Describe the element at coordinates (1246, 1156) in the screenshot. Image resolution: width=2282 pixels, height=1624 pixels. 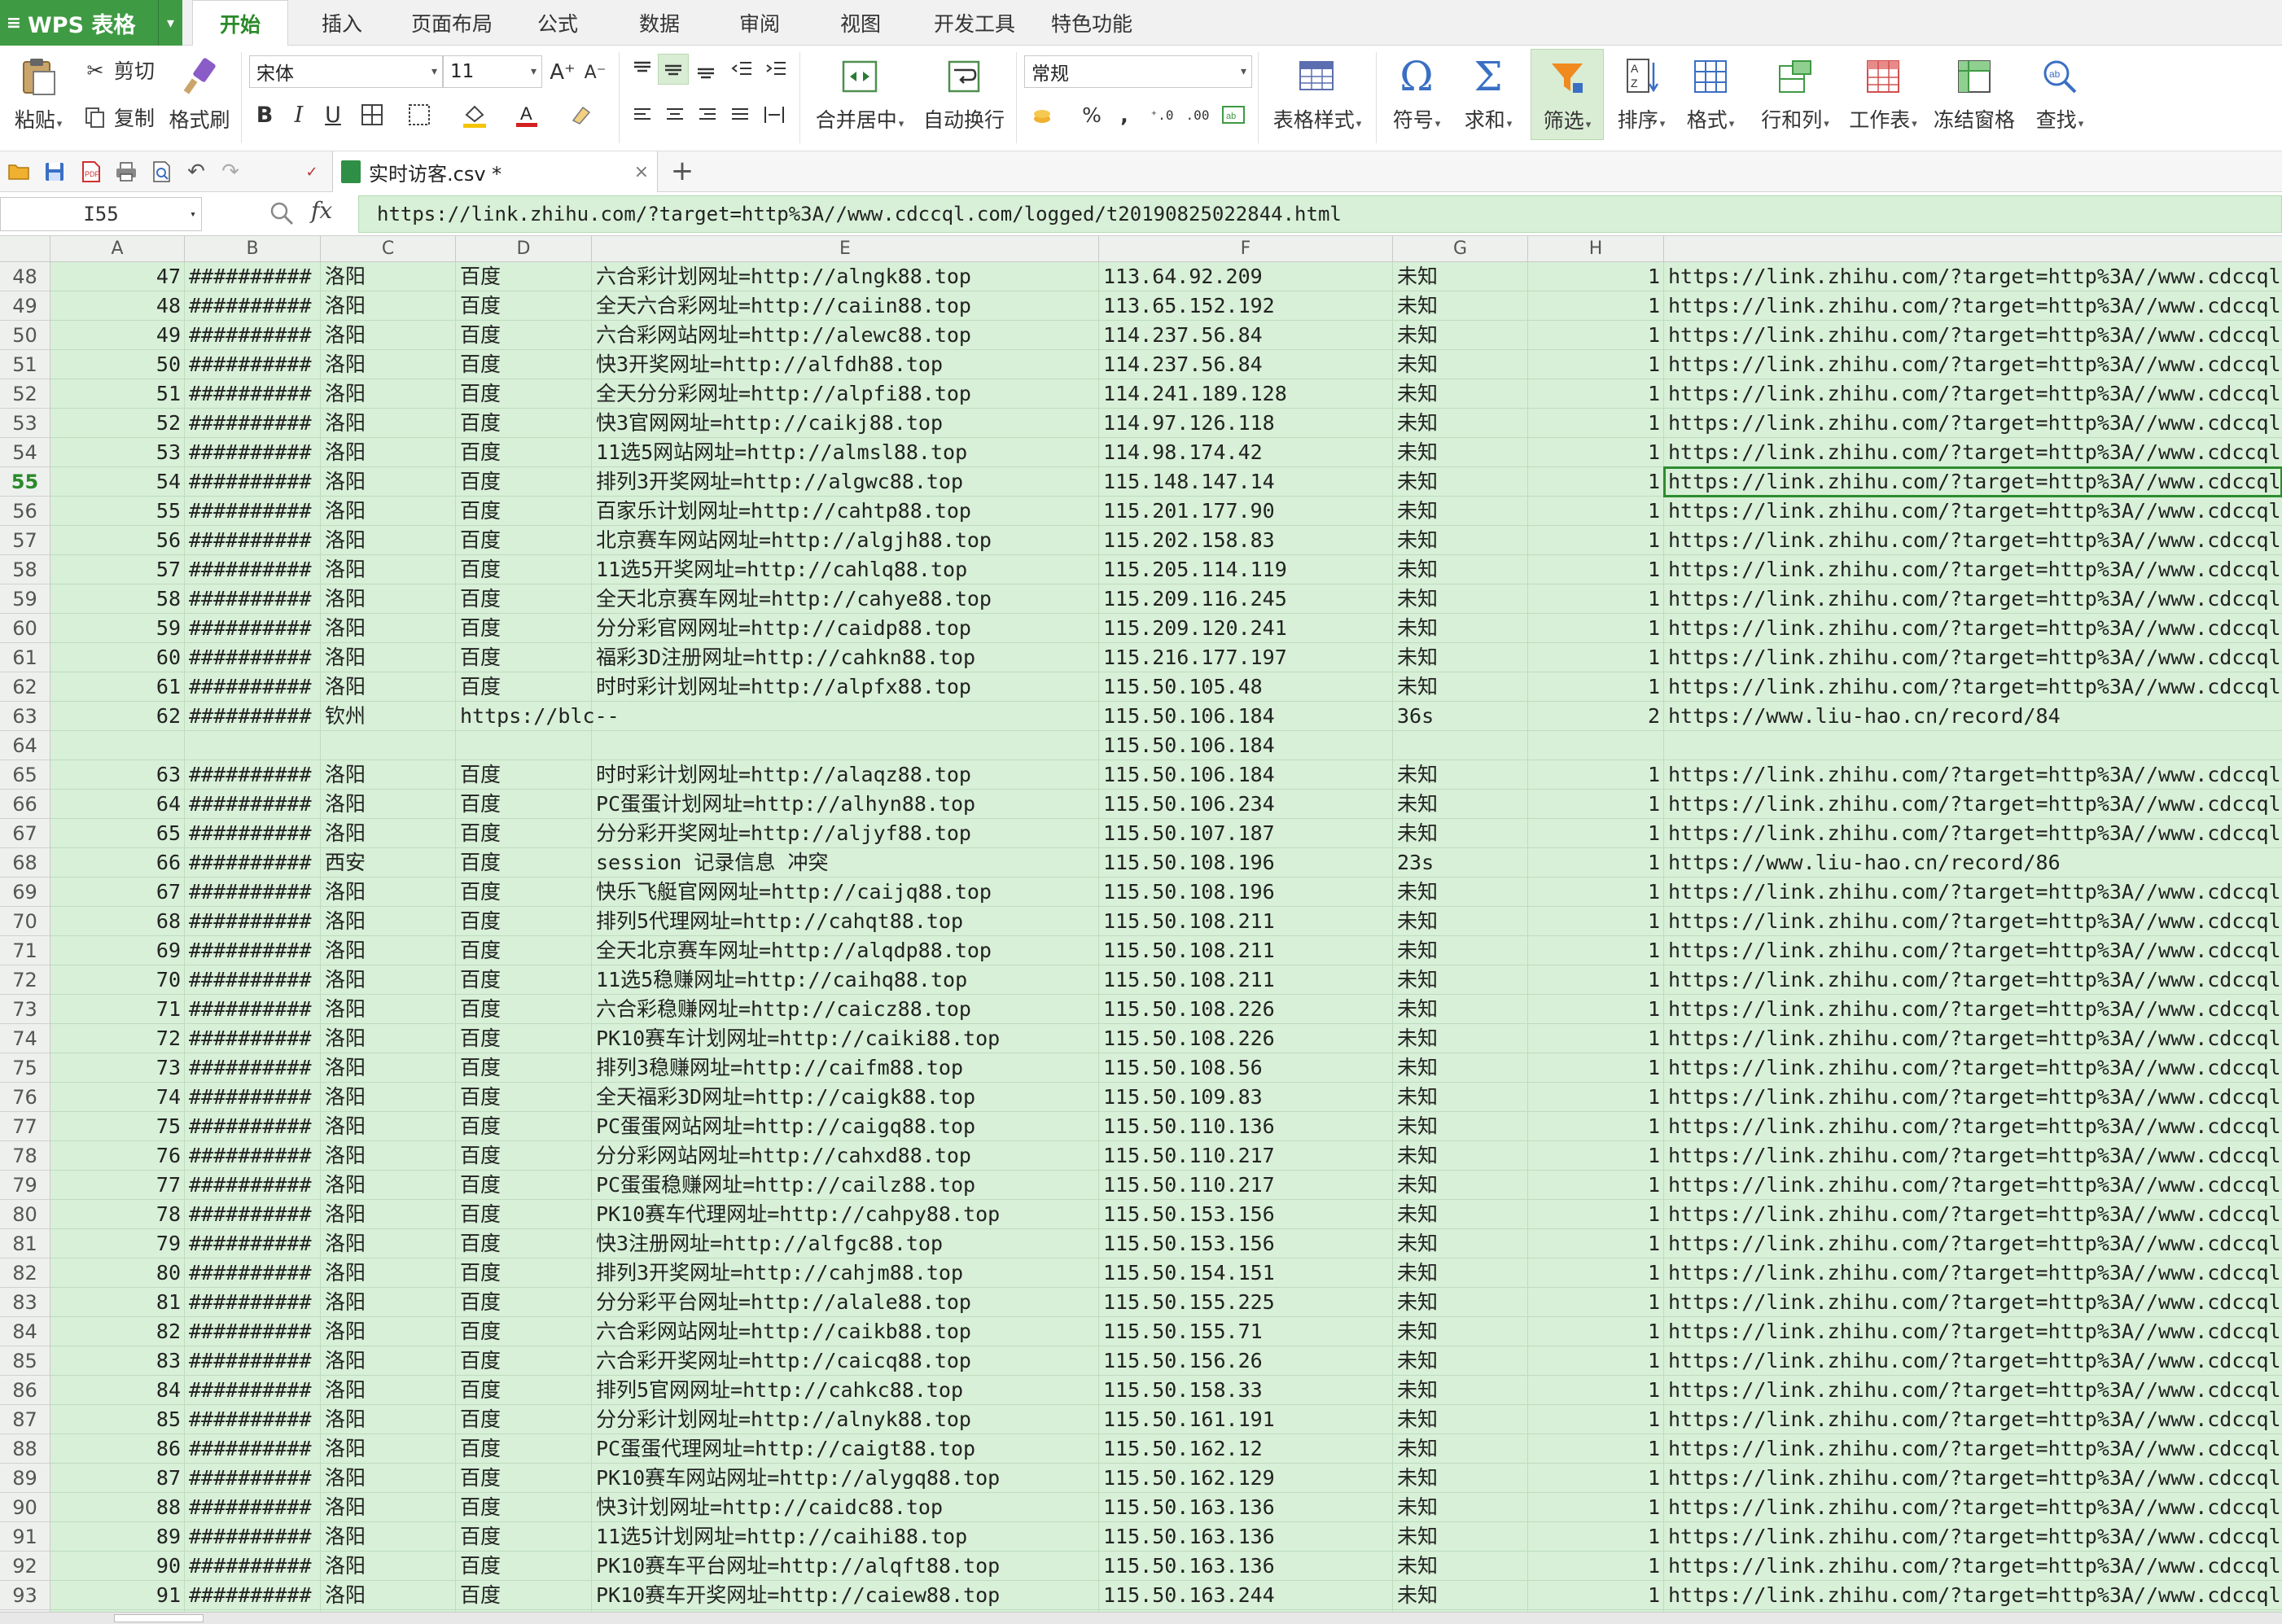
I see `cell-f: 115.50.110.217` at that location.